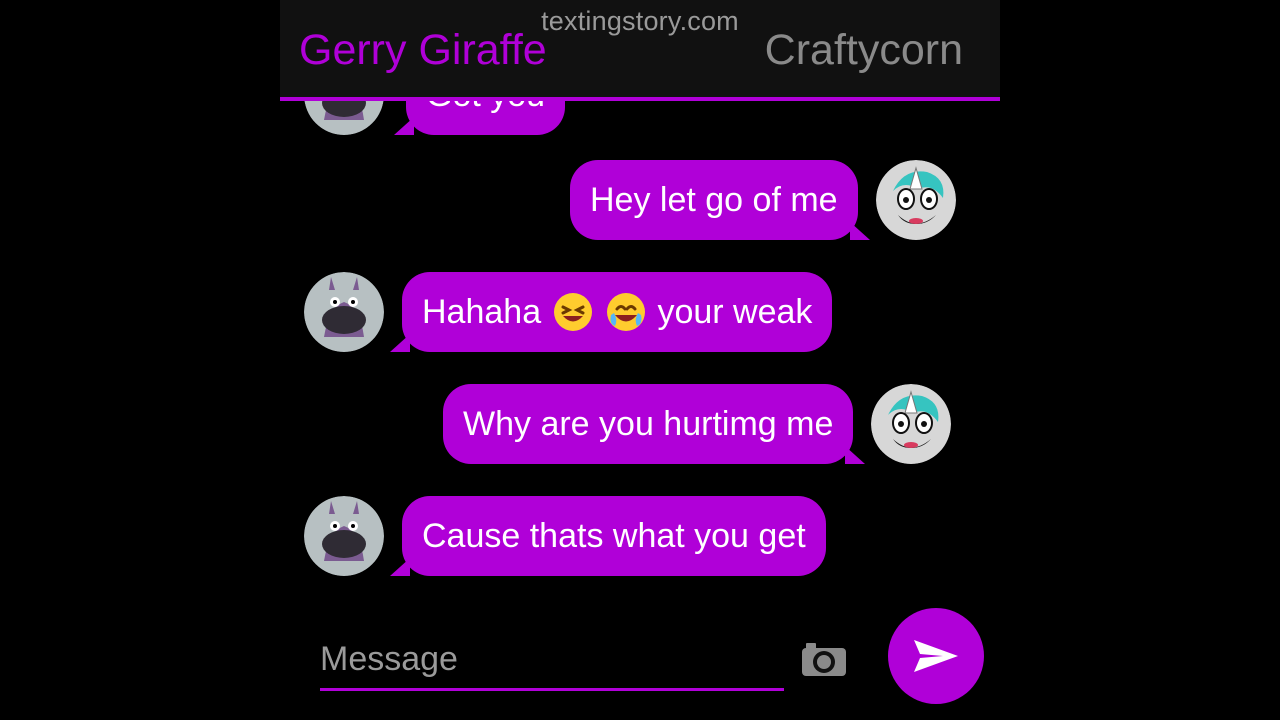 The width and height of the screenshot is (1280, 720). I want to click on message-bubble: Cause thats what you get, so click(608, 536).